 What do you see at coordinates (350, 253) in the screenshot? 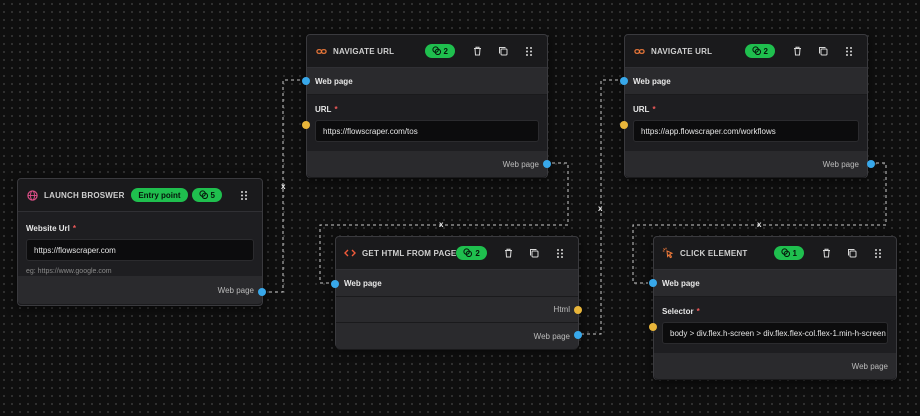
I see `code-icon` at bounding box center [350, 253].